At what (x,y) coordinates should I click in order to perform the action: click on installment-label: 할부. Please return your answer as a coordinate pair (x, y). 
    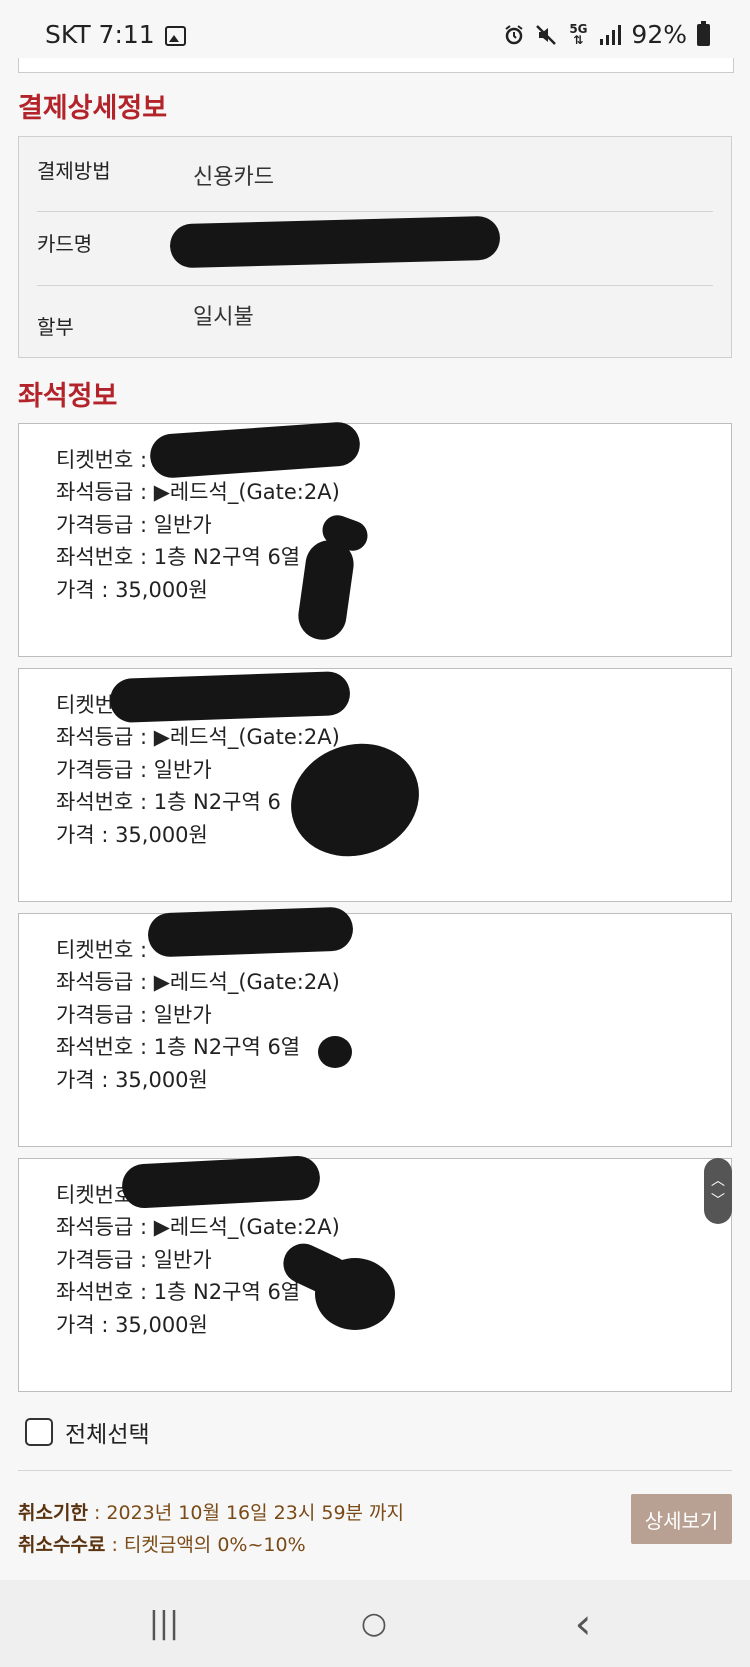
    Looking at the image, I should click on (55, 327).